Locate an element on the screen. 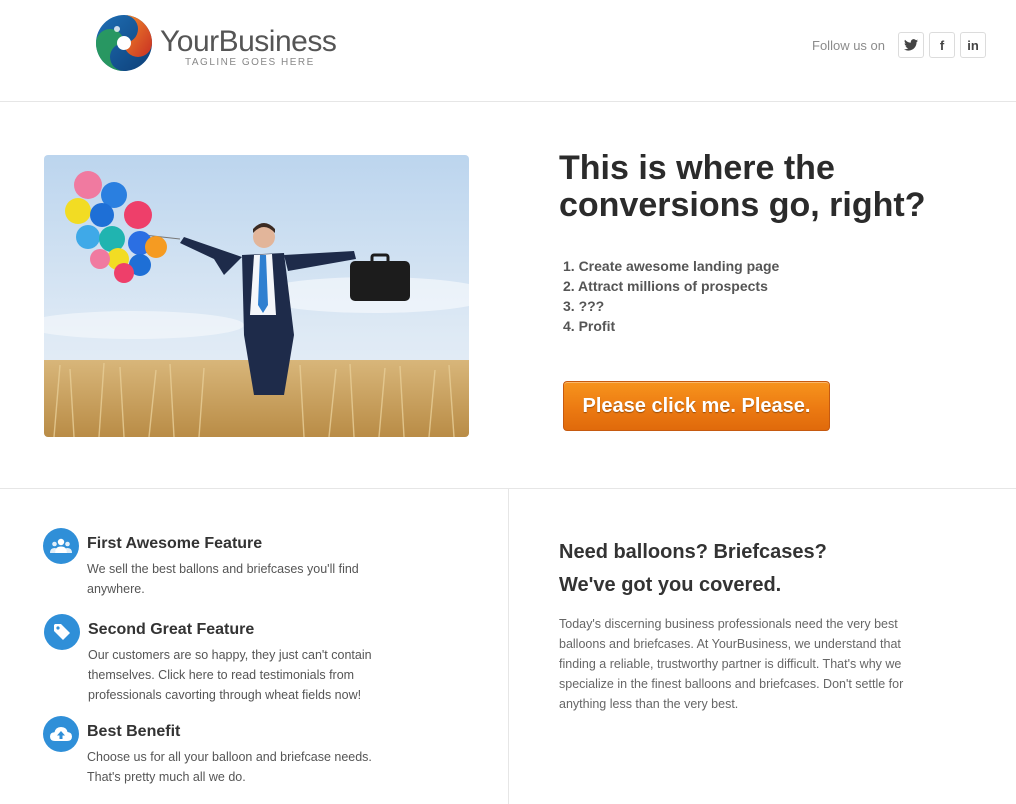  list-item: 3. ??? is located at coordinates (584, 306).